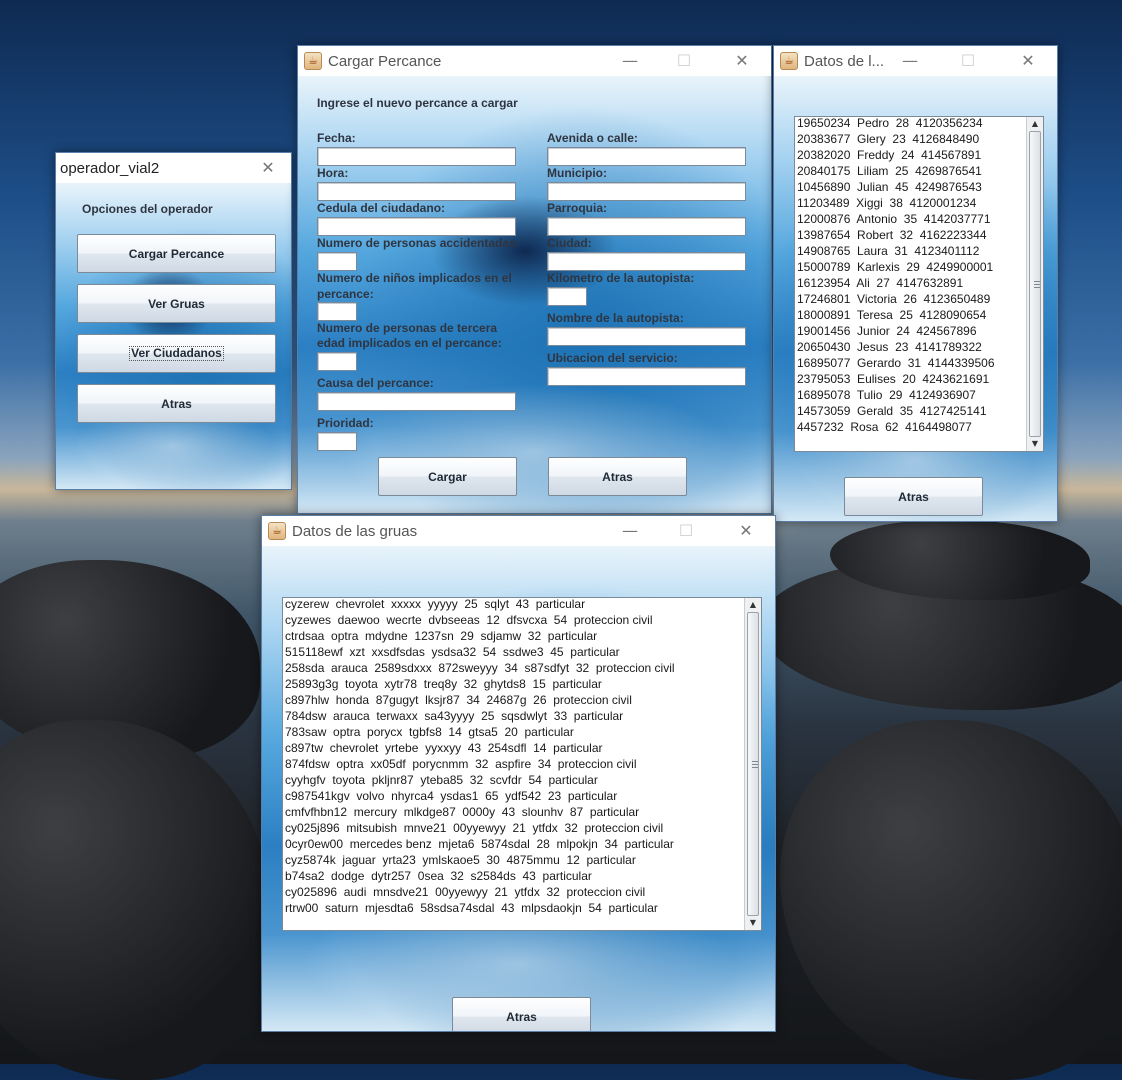  Describe the element at coordinates (416, 226) in the screenshot. I see `cedula-field` at that location.